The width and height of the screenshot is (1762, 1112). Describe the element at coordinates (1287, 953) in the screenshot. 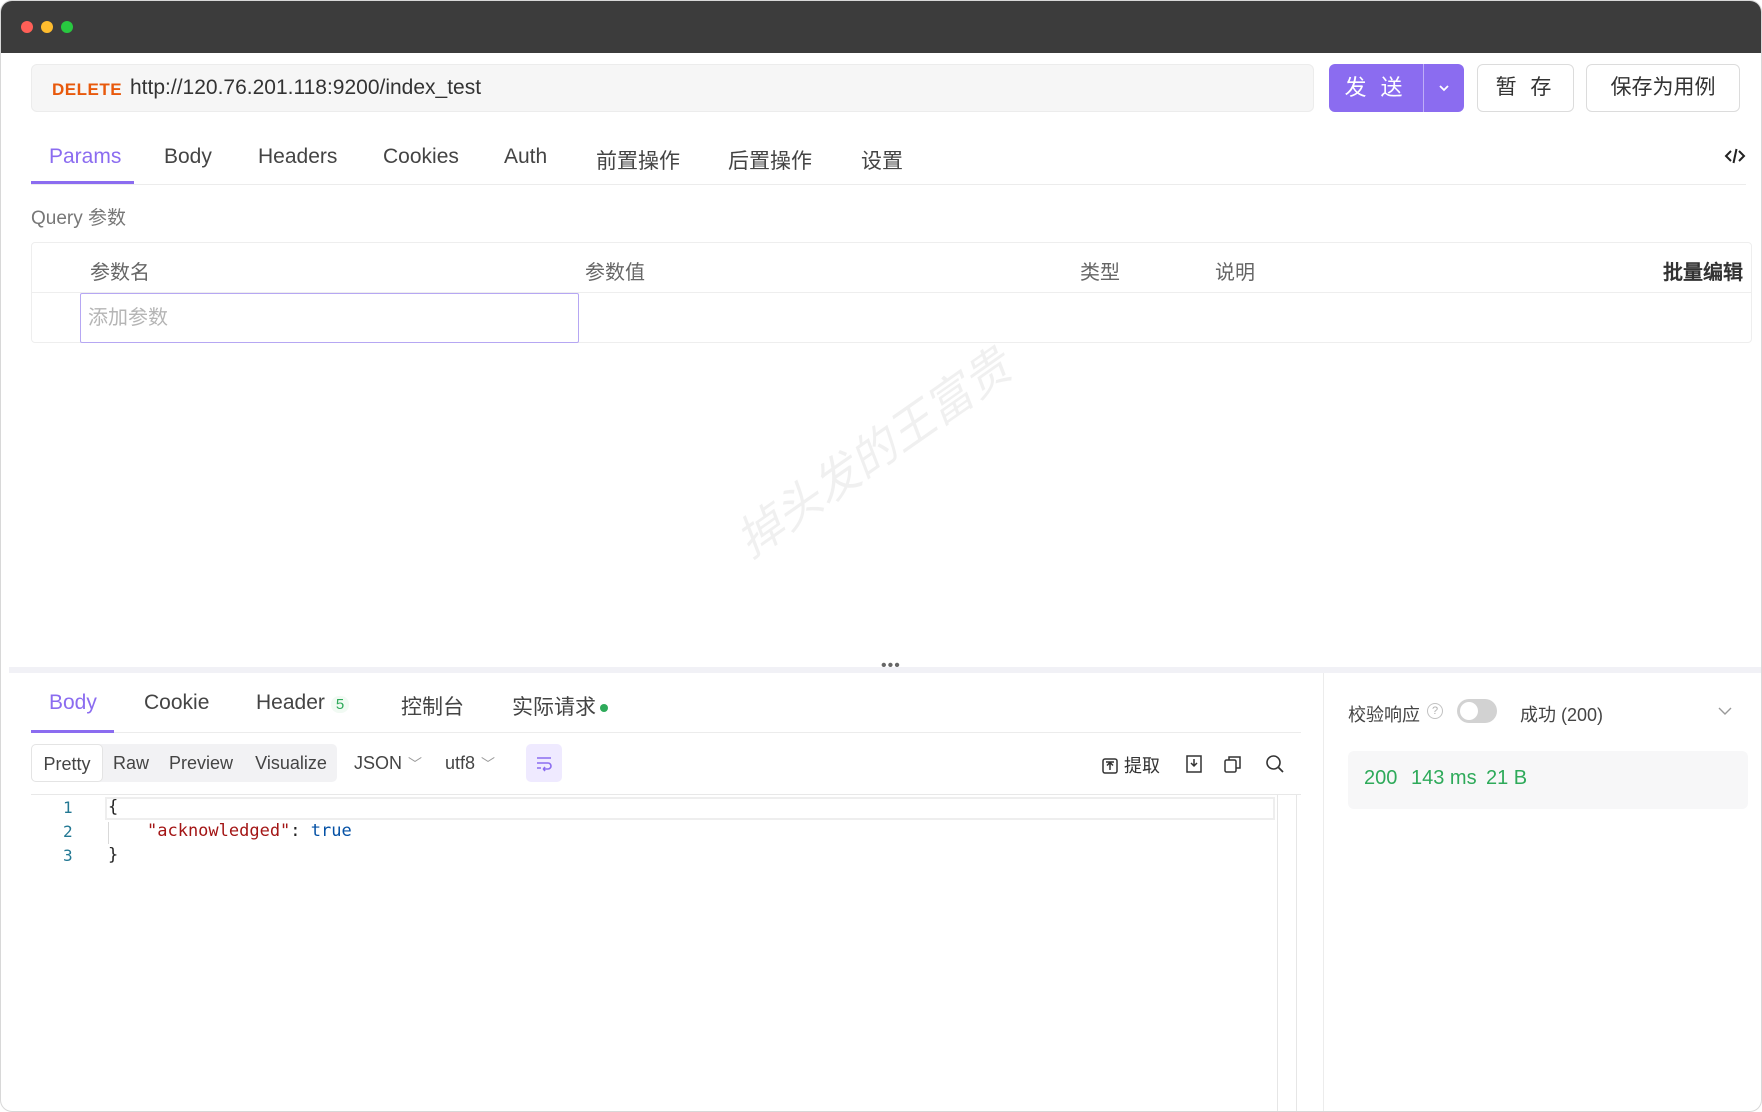

I see `editor-scrollbar` at that location.